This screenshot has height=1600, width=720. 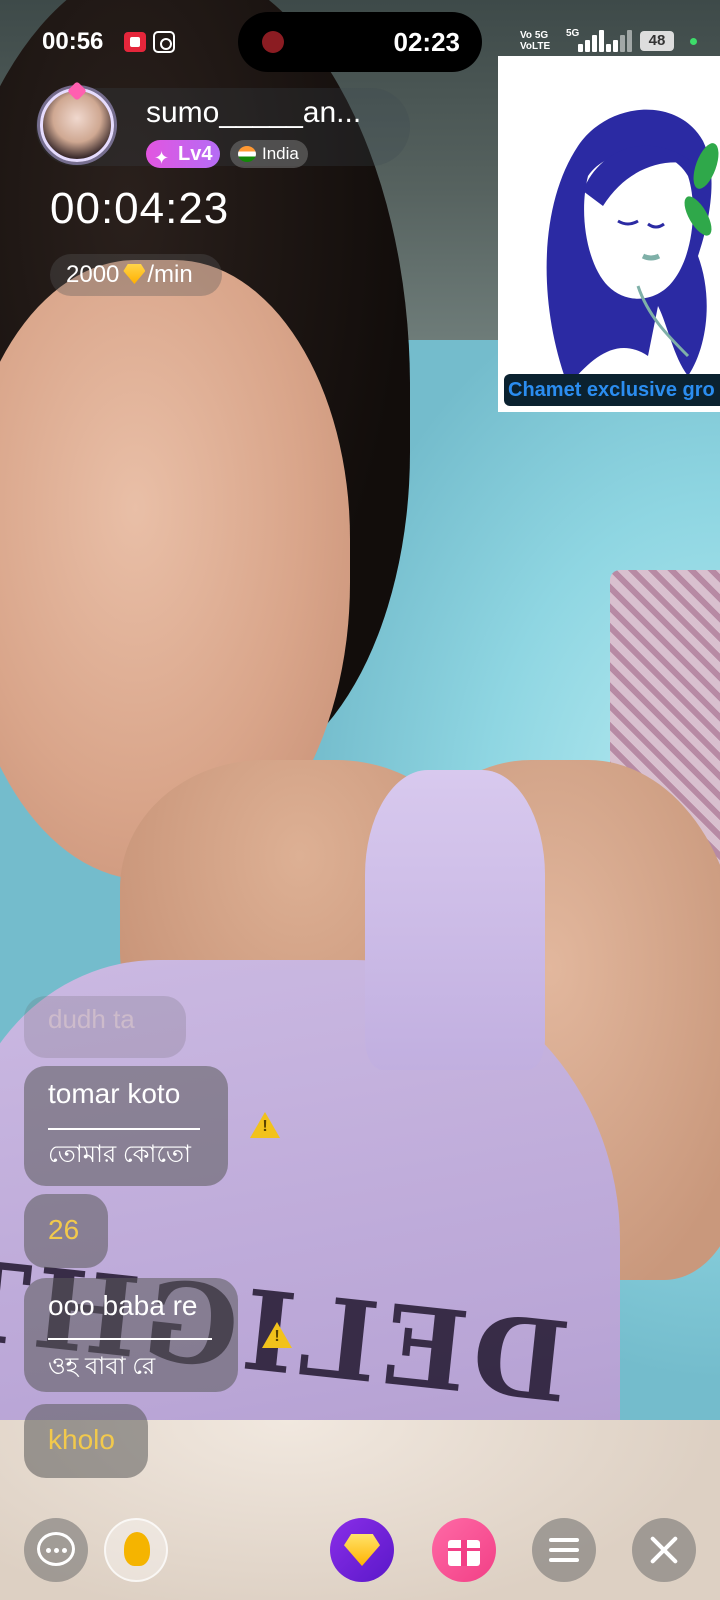 What do you see at coordinates (612, 390) in the screenshot?
I see `banner-label: Chamet exclusive gro` at bounding box center [612, 390].